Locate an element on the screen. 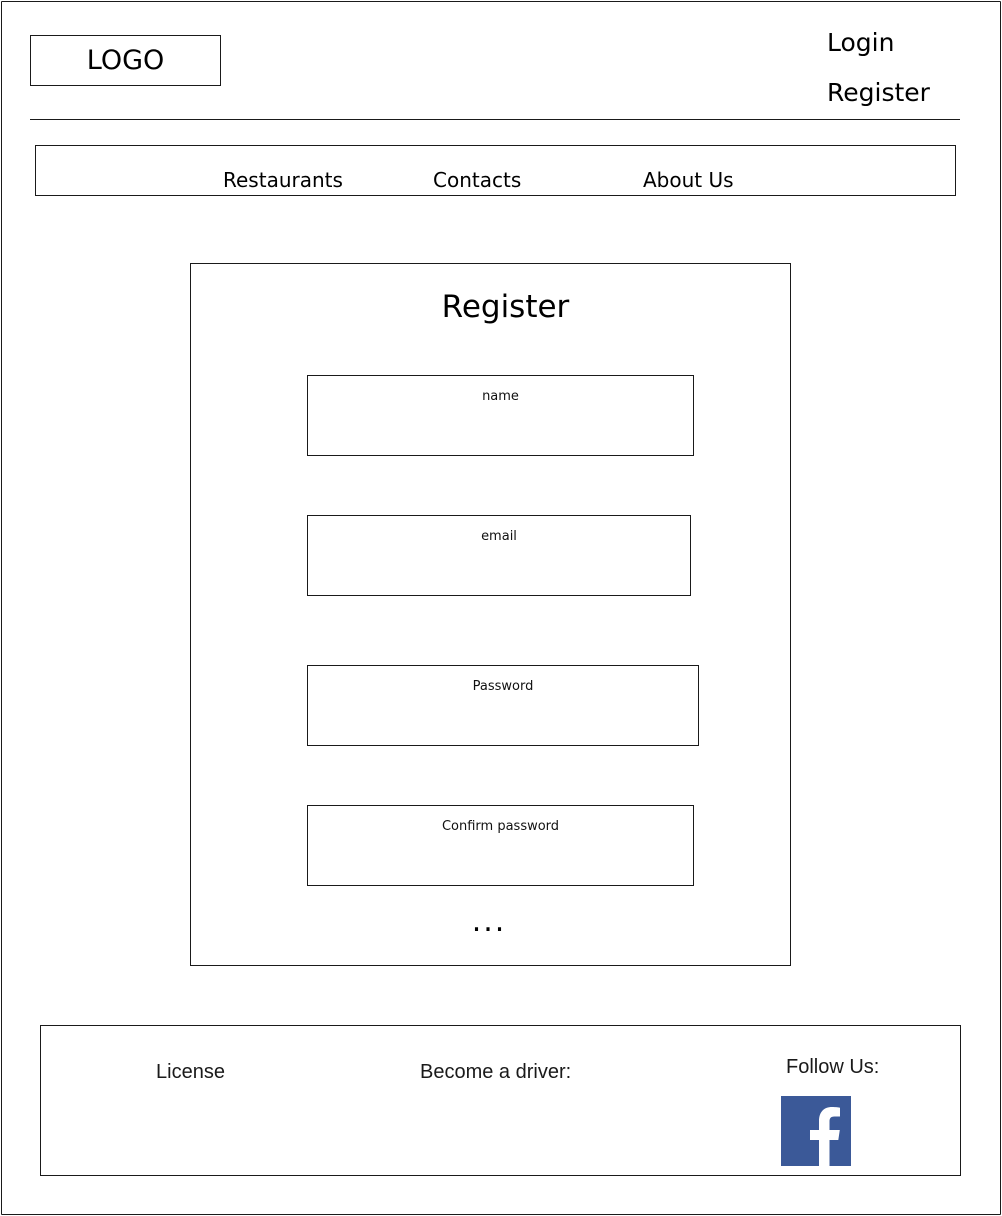  password-field-label: Password is located at coordinates (503, 686).